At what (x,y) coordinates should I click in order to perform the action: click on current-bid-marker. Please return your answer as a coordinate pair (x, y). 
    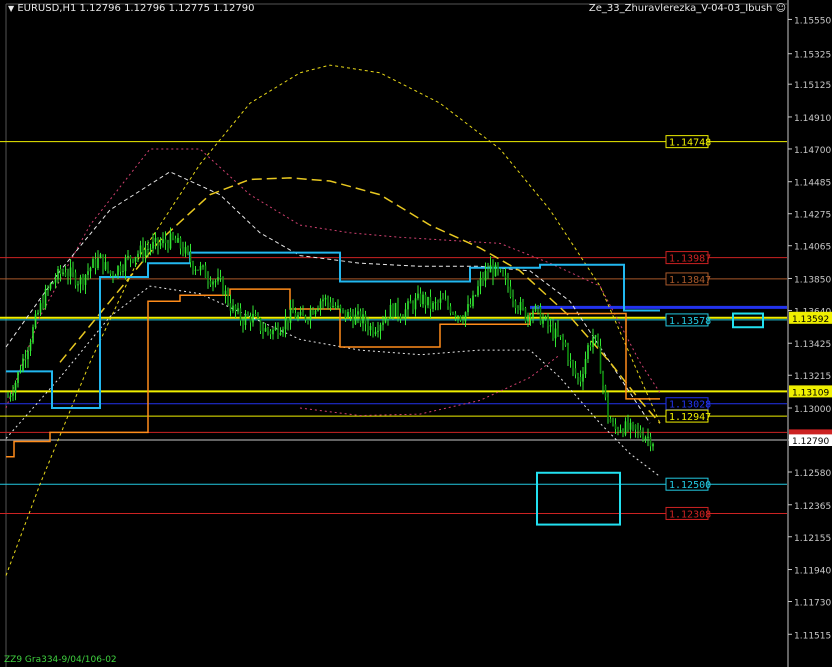
    Looking at the image, I should click on (810, 432).